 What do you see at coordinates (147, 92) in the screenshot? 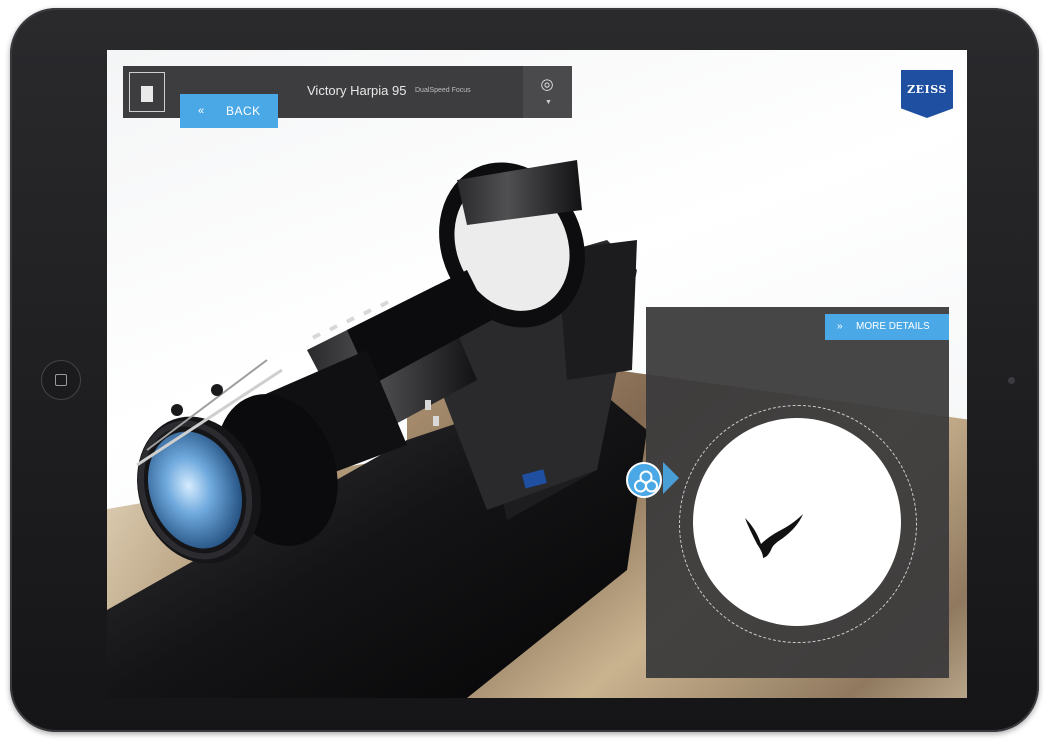
I see `app-menu-icon` at bounding box center [147, 92].